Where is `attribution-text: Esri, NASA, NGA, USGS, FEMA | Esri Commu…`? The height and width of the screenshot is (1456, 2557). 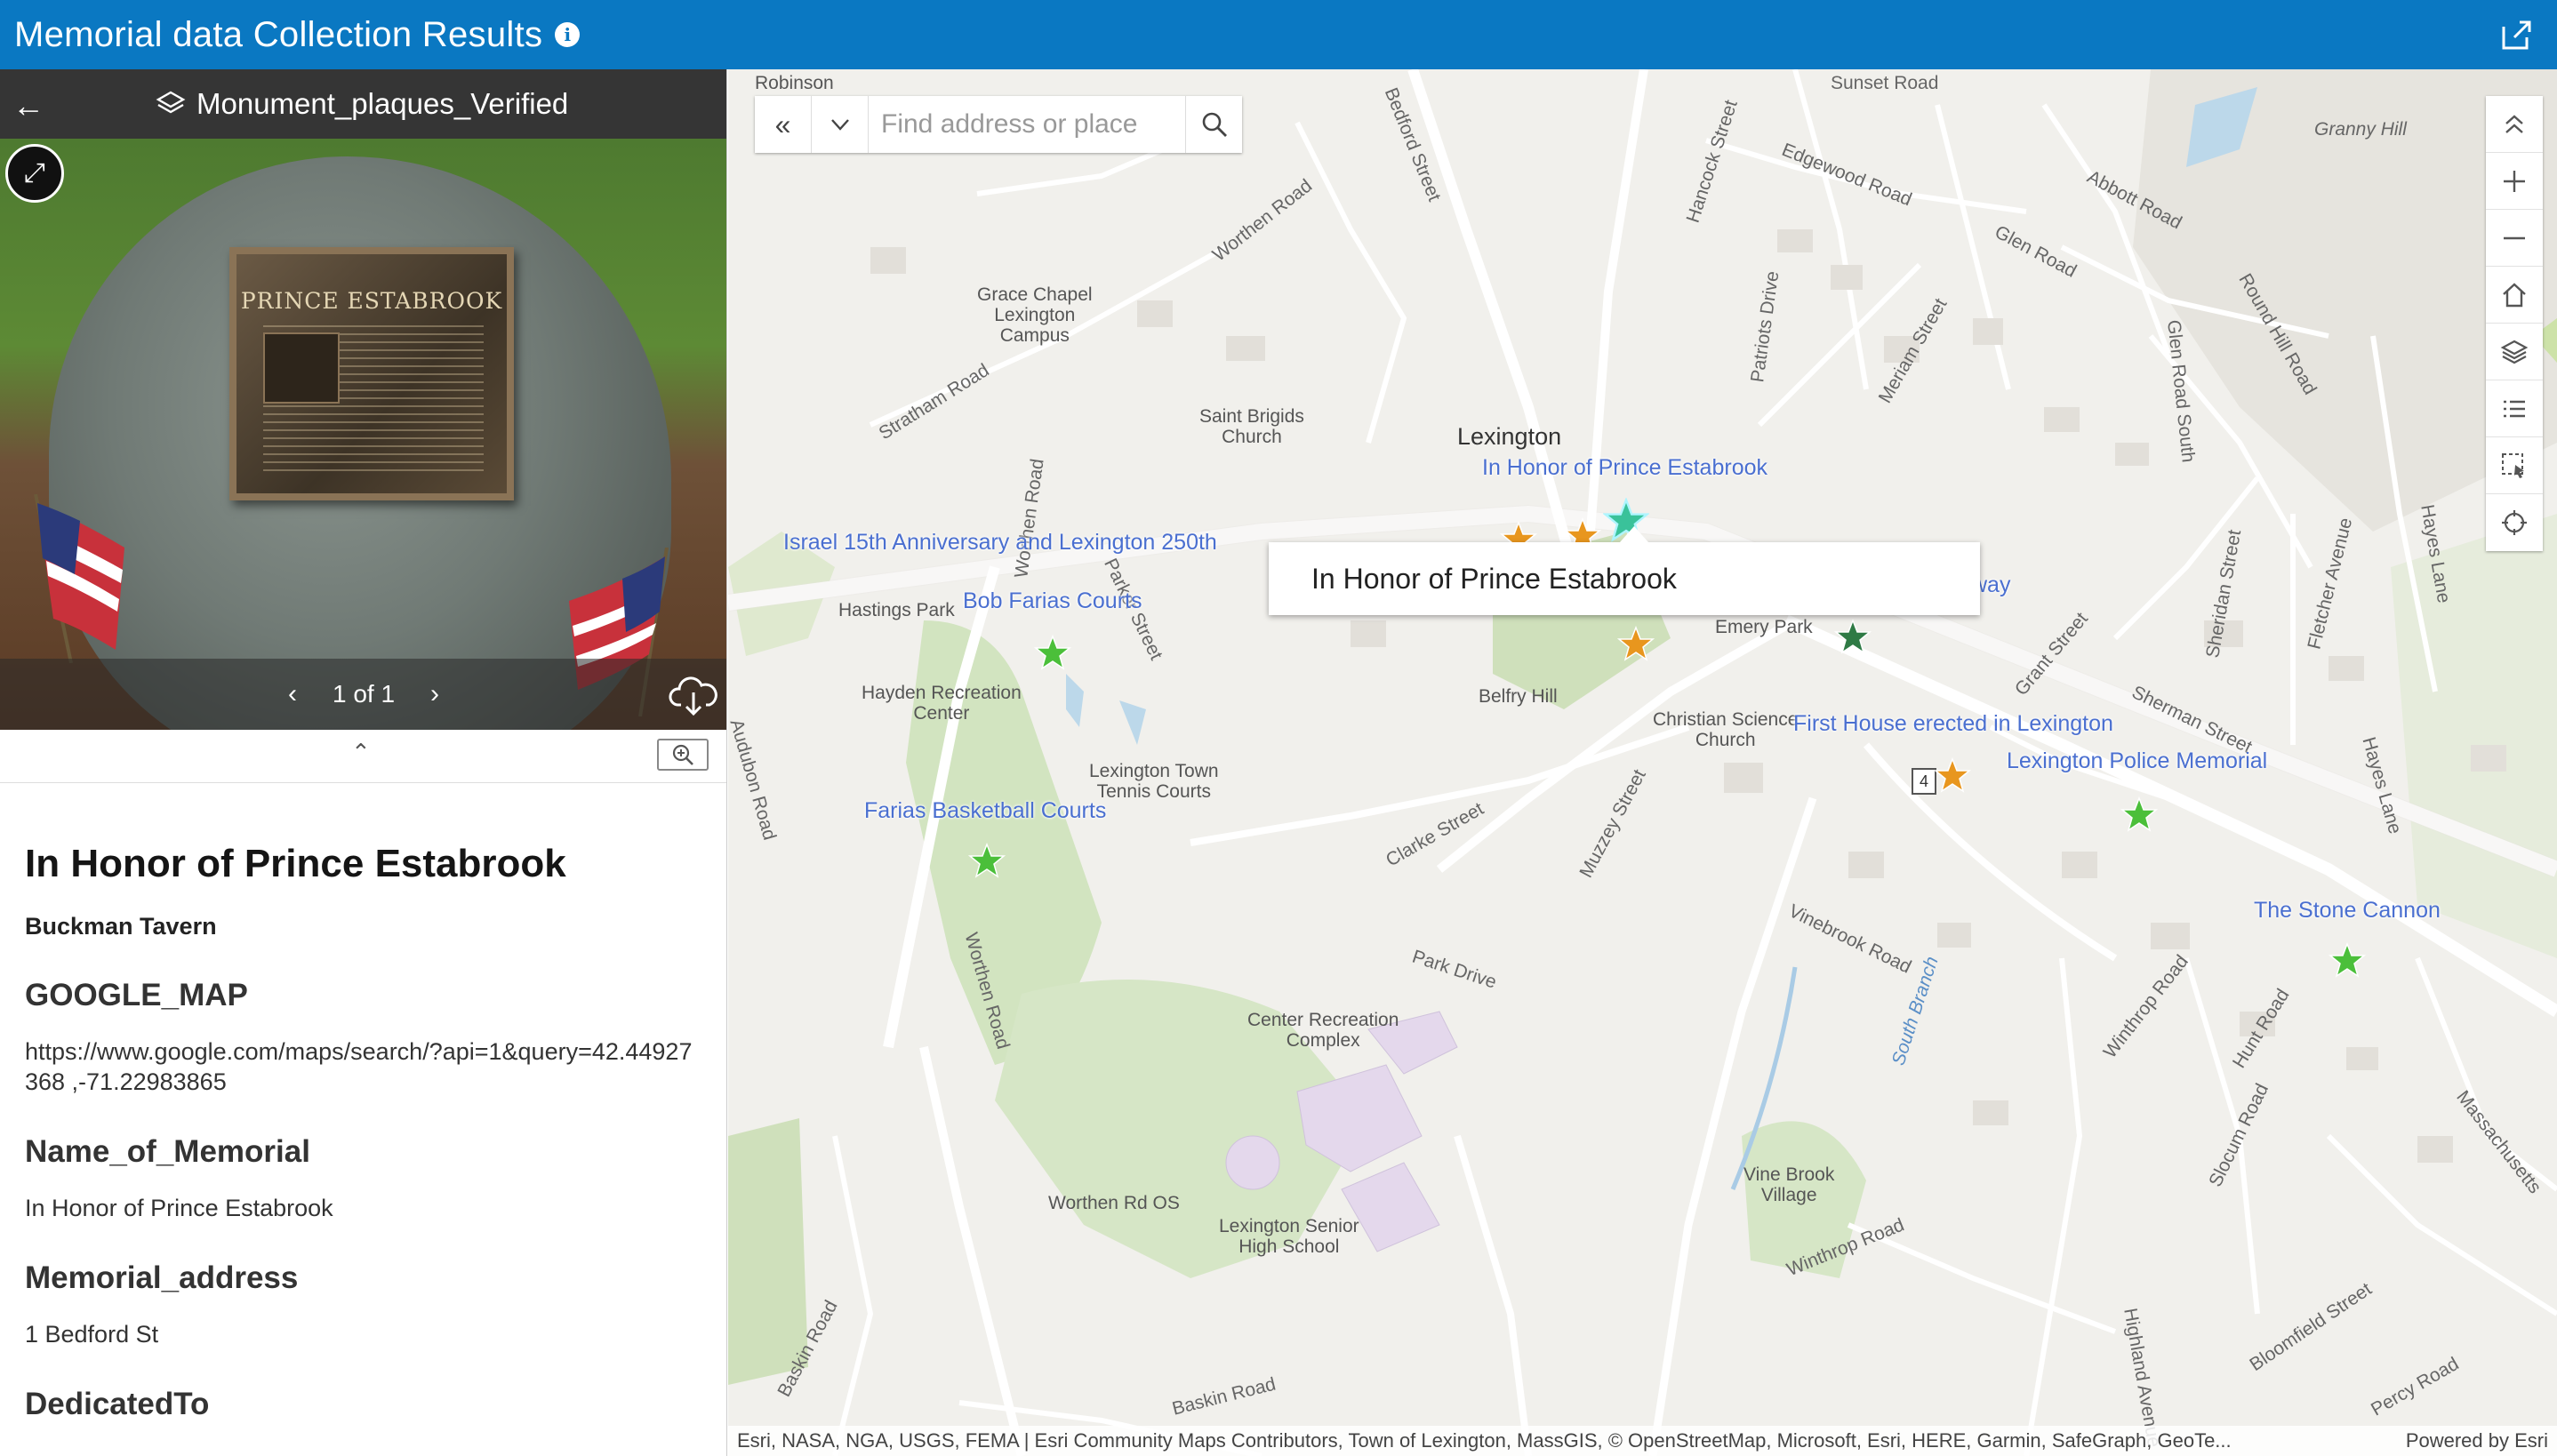
attribution-text: Esri, NASA, NGA, USGS, FEMA | Esri Commu… is located at coordinates (1484, 1440).